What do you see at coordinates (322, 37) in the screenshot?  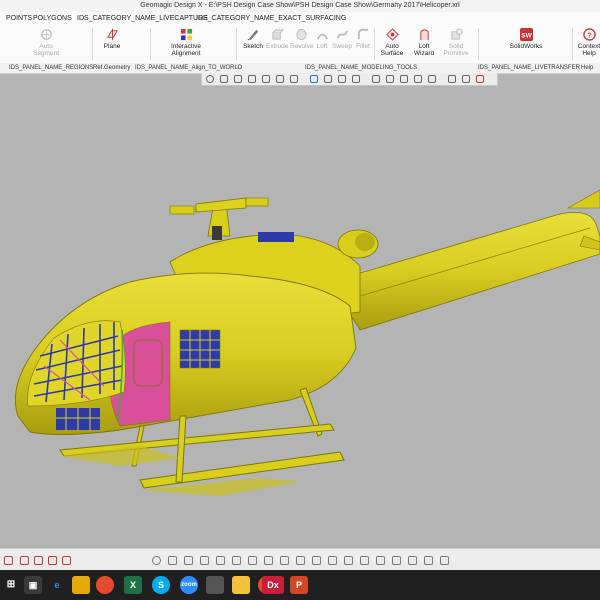 I see `loft-button: Loft` at bounding box center [322, 37].